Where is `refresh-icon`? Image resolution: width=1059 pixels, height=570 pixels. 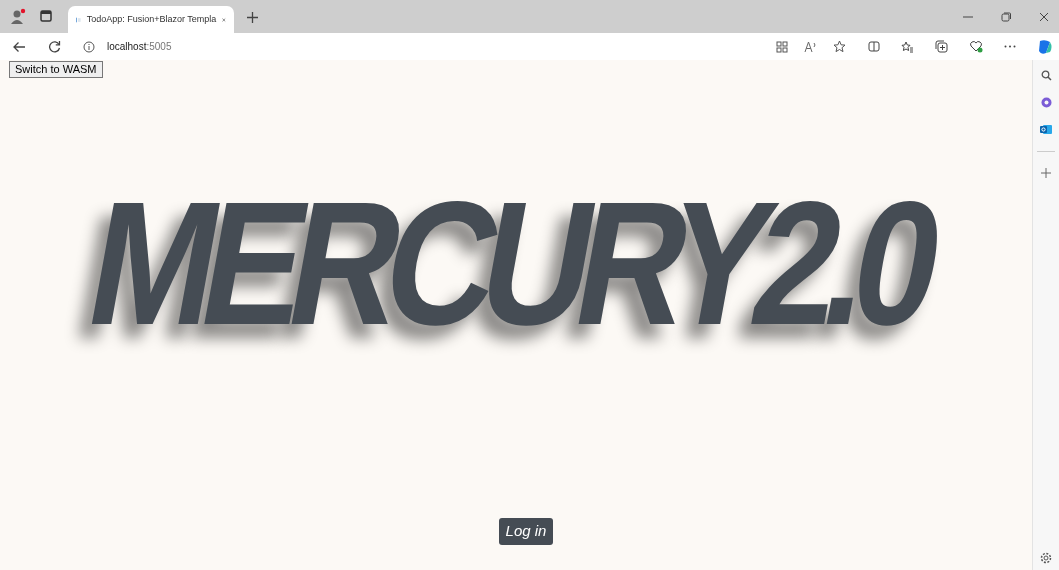
refresh-icon is located at coordinates (54, 46).